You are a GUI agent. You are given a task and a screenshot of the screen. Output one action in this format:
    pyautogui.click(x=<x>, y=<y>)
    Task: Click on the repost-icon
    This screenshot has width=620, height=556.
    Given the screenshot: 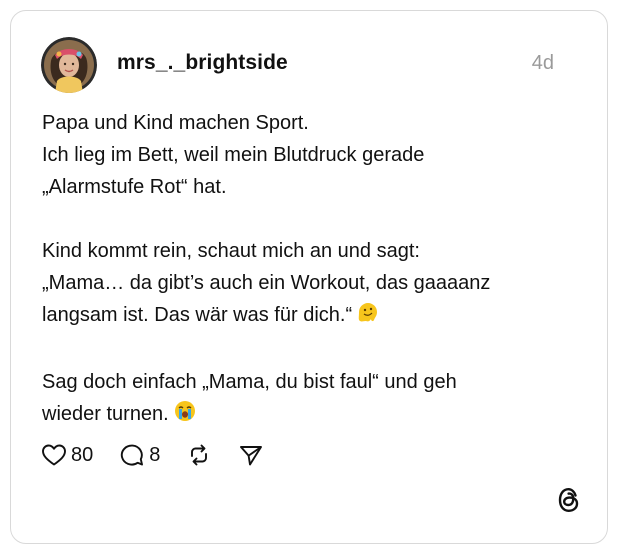 What is the action you would take?
    pyautogui.click(x=199, y=455)
    